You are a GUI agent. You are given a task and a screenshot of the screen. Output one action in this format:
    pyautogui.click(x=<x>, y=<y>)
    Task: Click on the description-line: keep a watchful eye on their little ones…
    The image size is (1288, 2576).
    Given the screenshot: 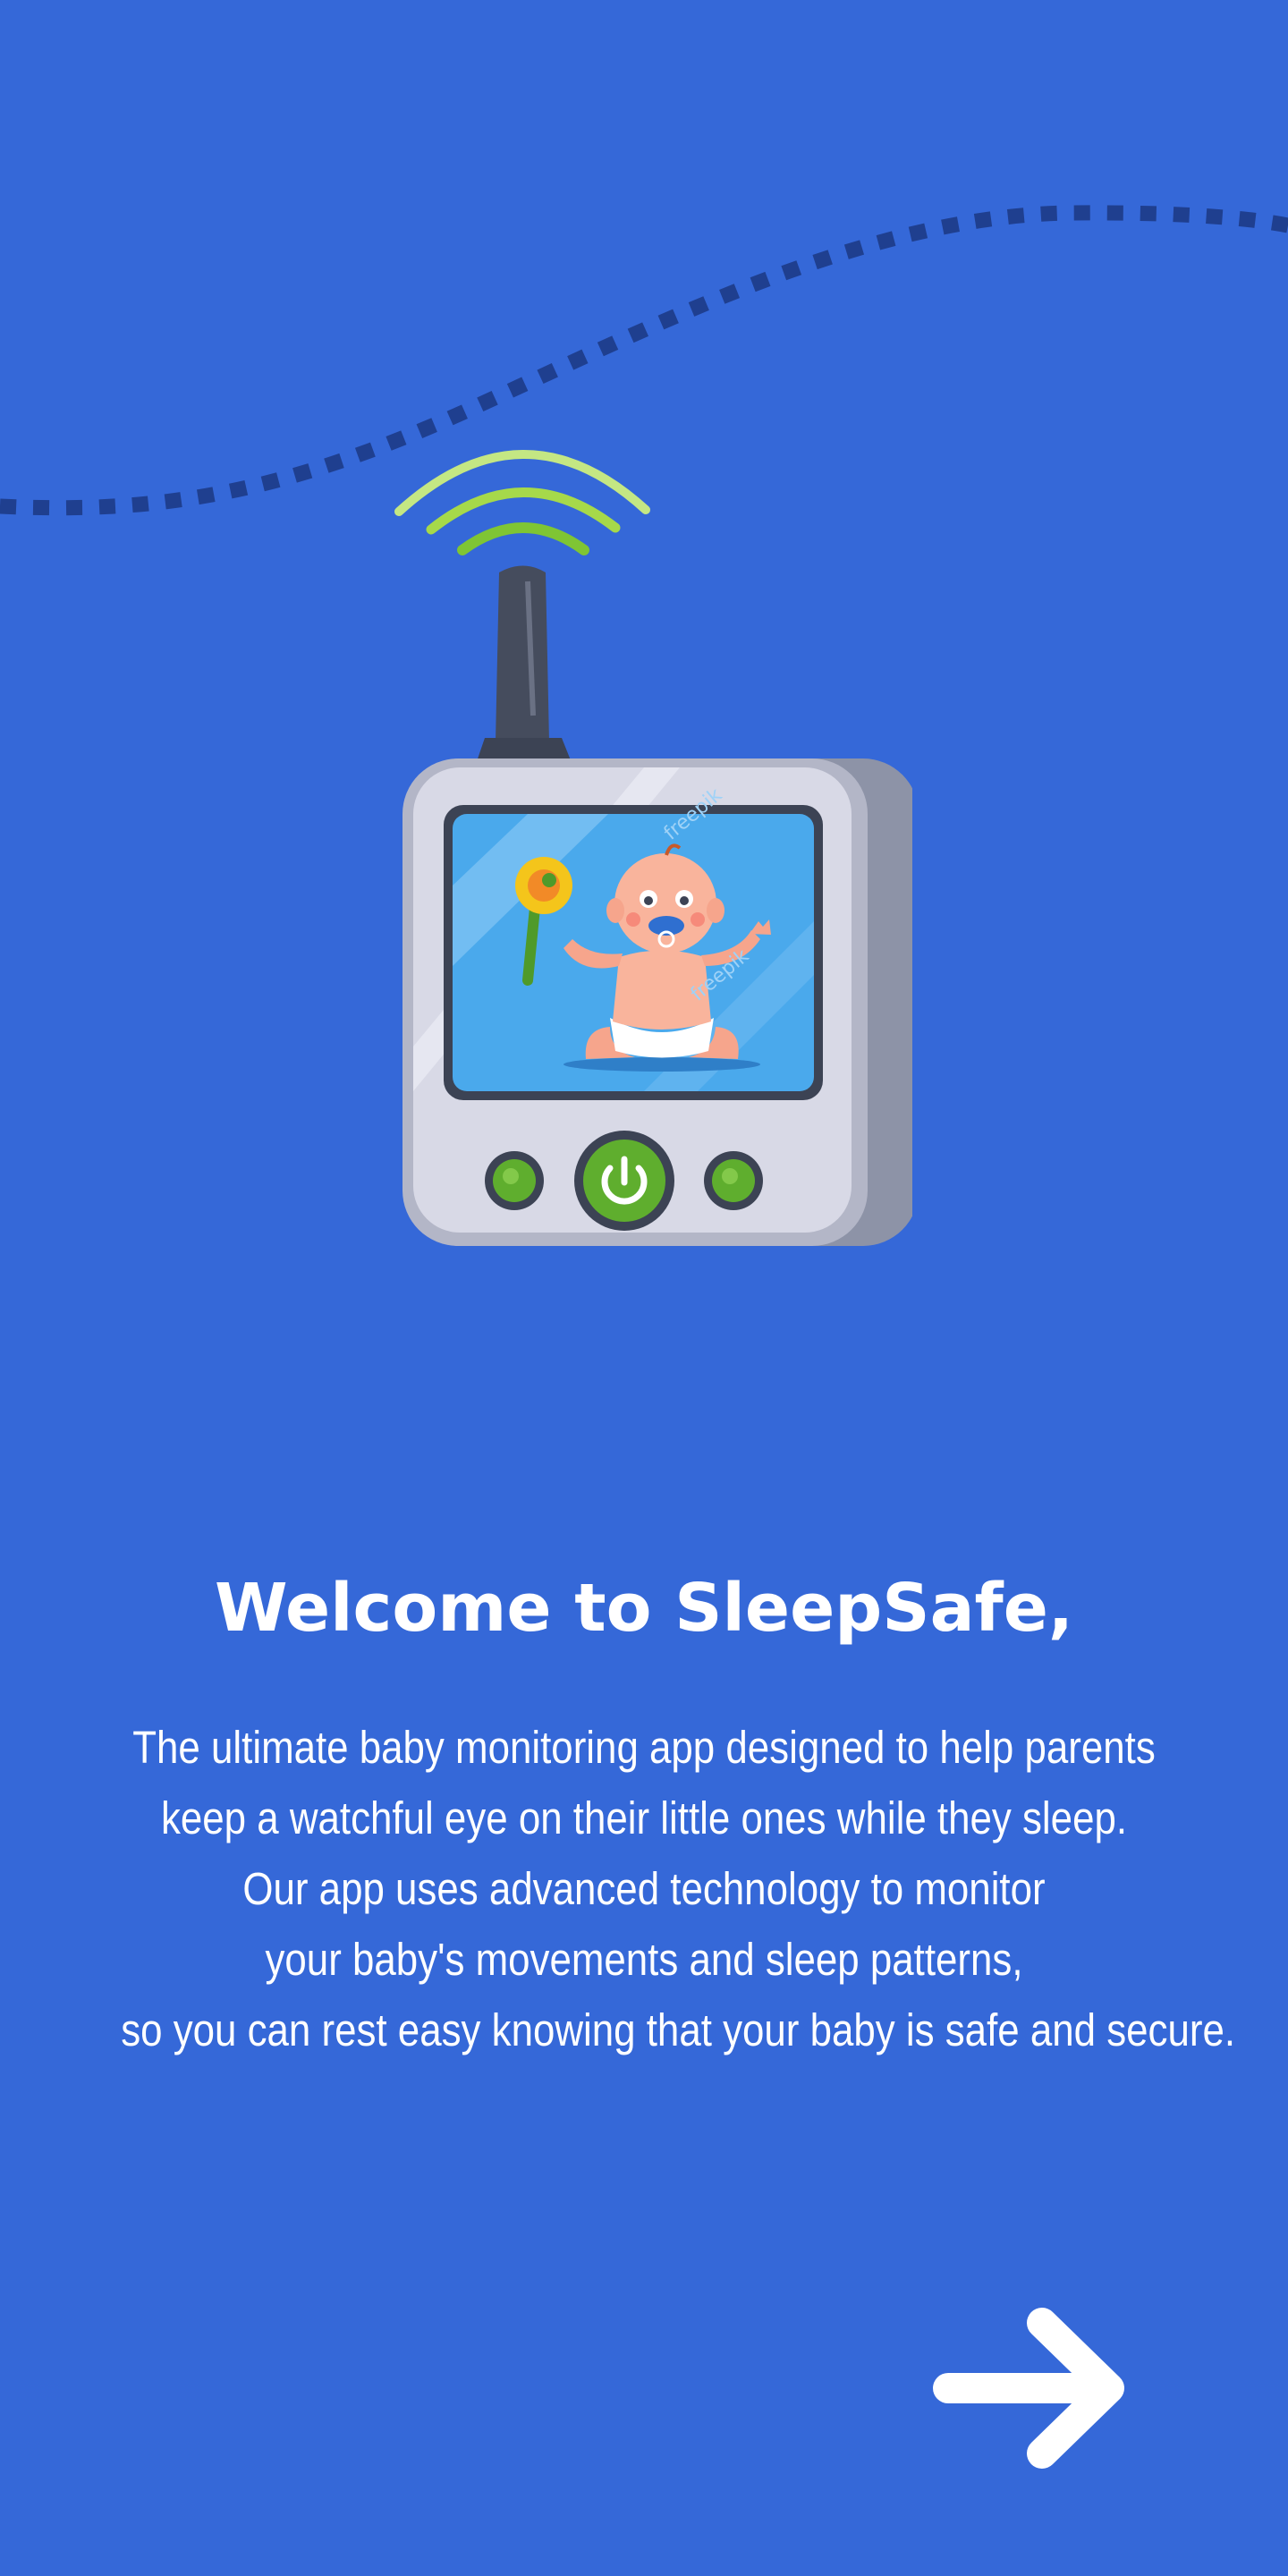 What is the action you would take?
    pyautogui.click(x=644, y=1817)
    